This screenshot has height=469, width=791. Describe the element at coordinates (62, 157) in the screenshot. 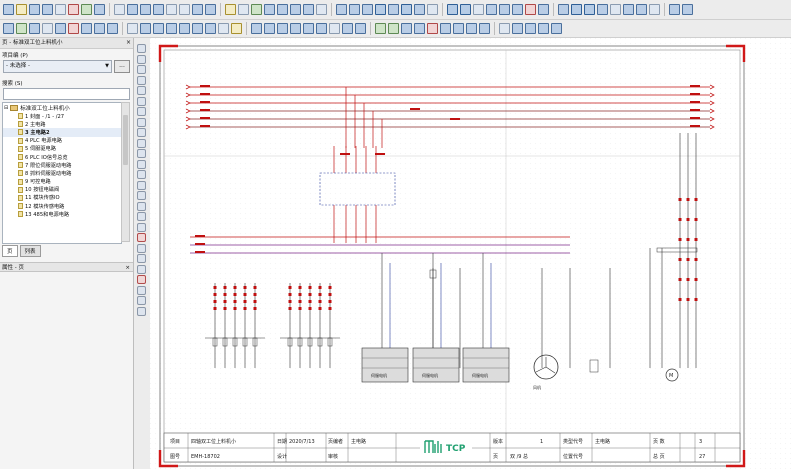

I see `tree-page-item: 6 PLC IO信号总览` at that location.